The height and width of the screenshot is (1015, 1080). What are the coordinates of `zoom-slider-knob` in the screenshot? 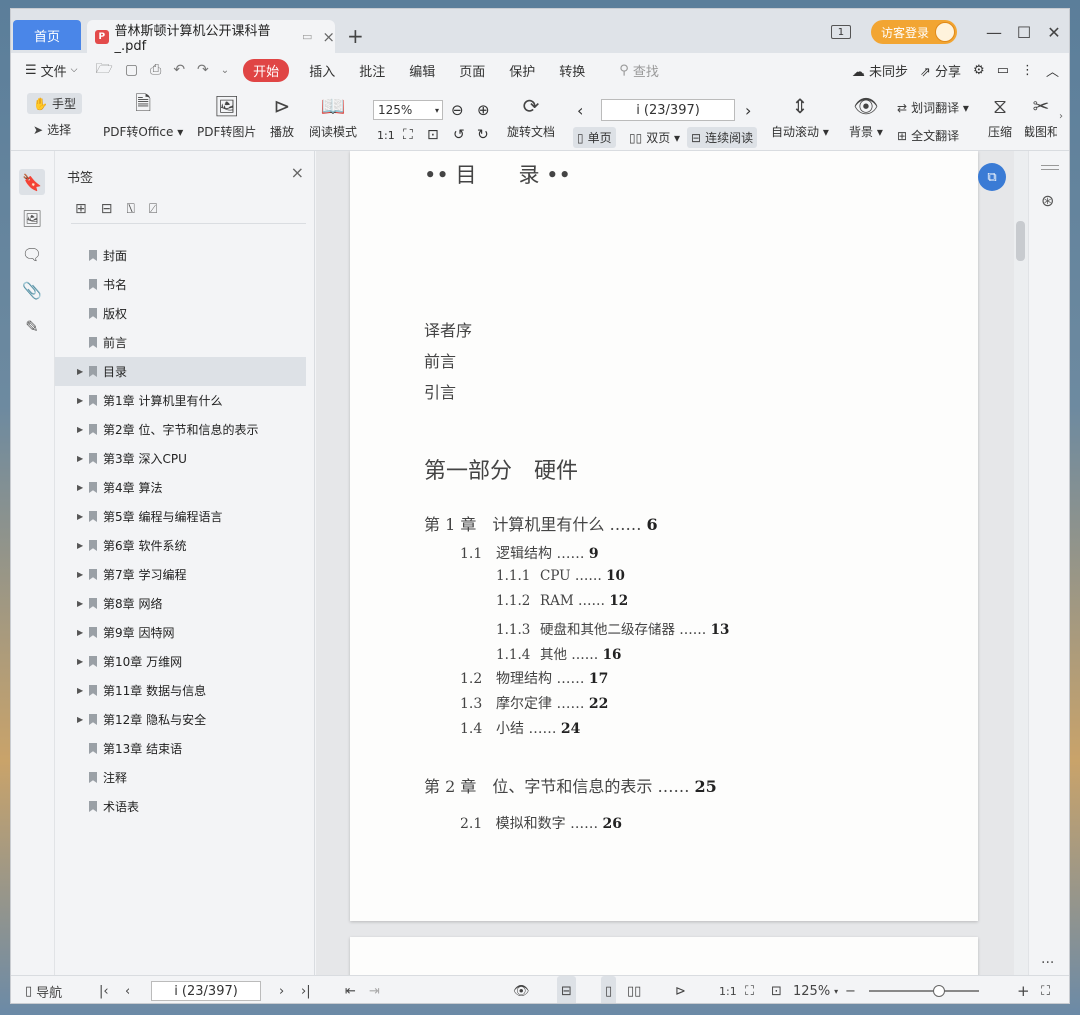 It's located at (939, 991).